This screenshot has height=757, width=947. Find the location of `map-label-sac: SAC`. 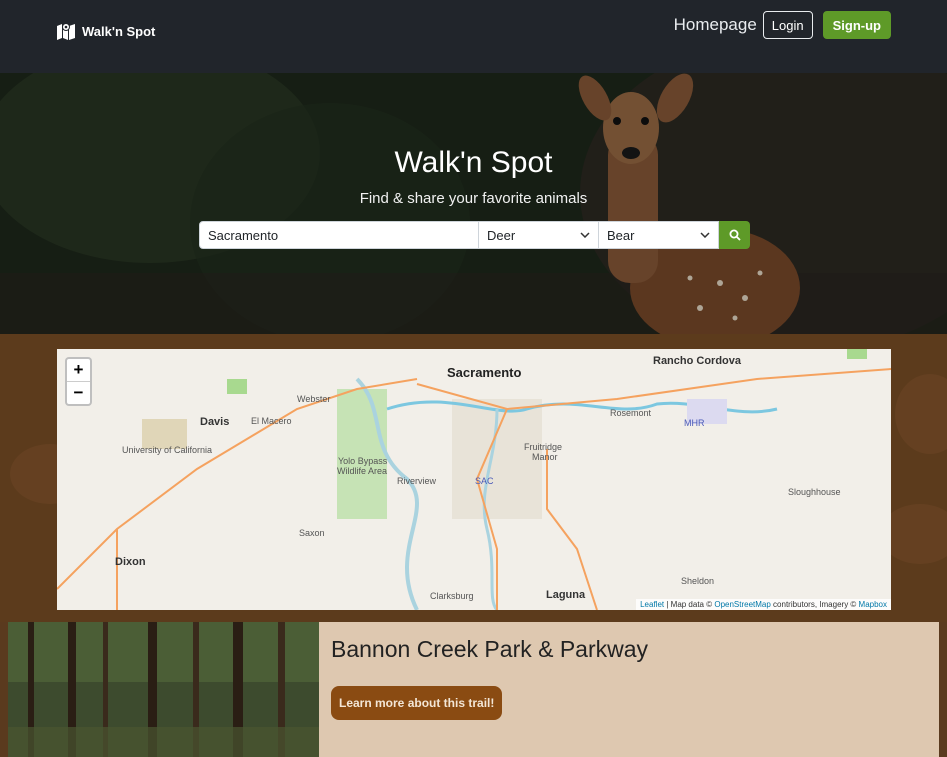

map-label-sac: SAC is located at coordinates (484, 481).